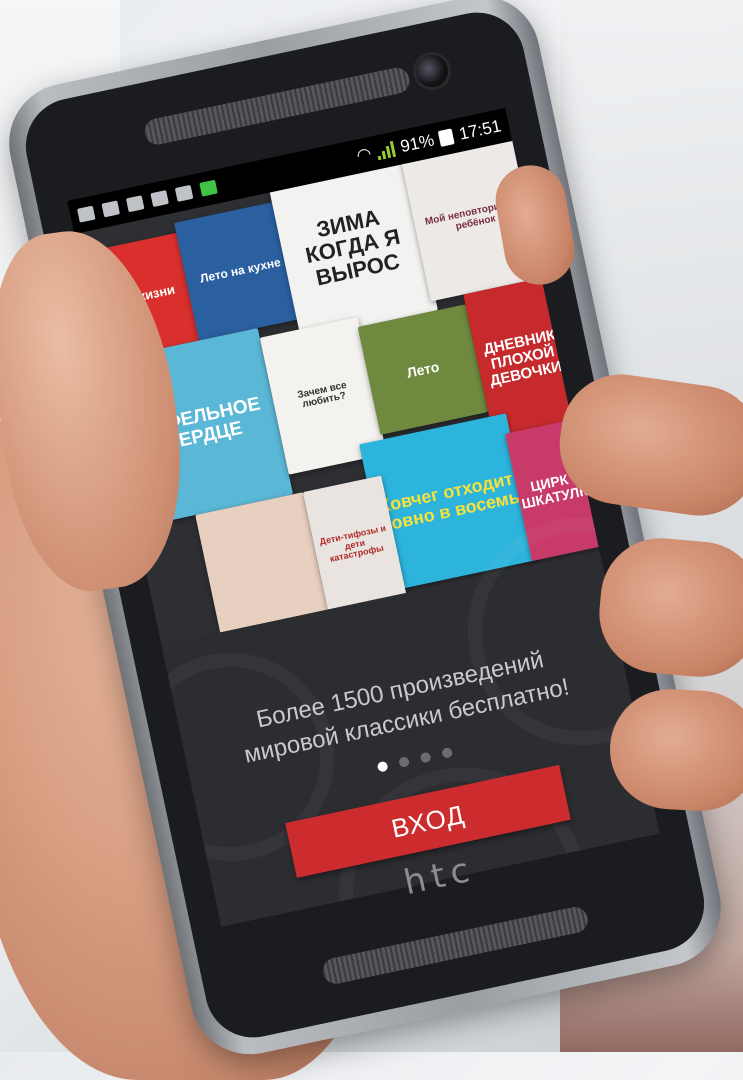 The height and width of the screenshot is (1080, 743). What do you see at coordinates (386, 150) in the screenshot?
I see `signal-icon` at bounding box center [386, 150].